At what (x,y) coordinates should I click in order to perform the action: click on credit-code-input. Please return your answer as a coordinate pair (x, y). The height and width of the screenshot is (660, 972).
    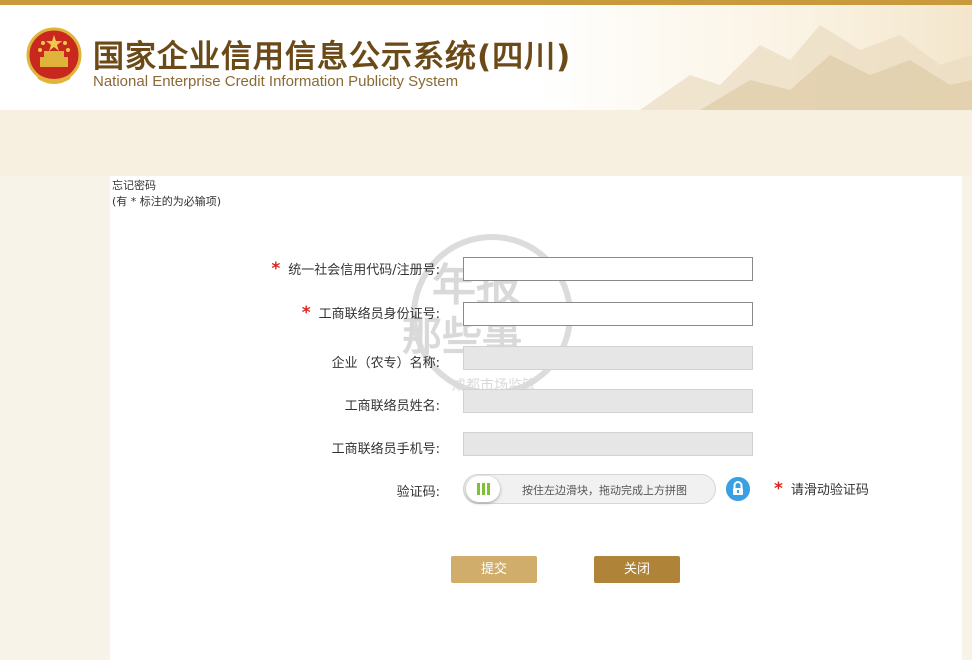
    Looking at the image, I should click on (608, 269).